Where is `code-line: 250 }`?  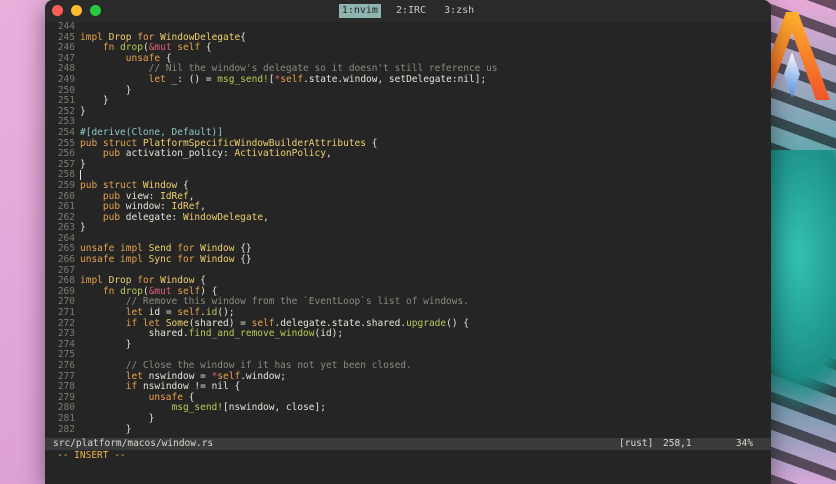
code-line: 250 } is located at coordinates (408, 90).